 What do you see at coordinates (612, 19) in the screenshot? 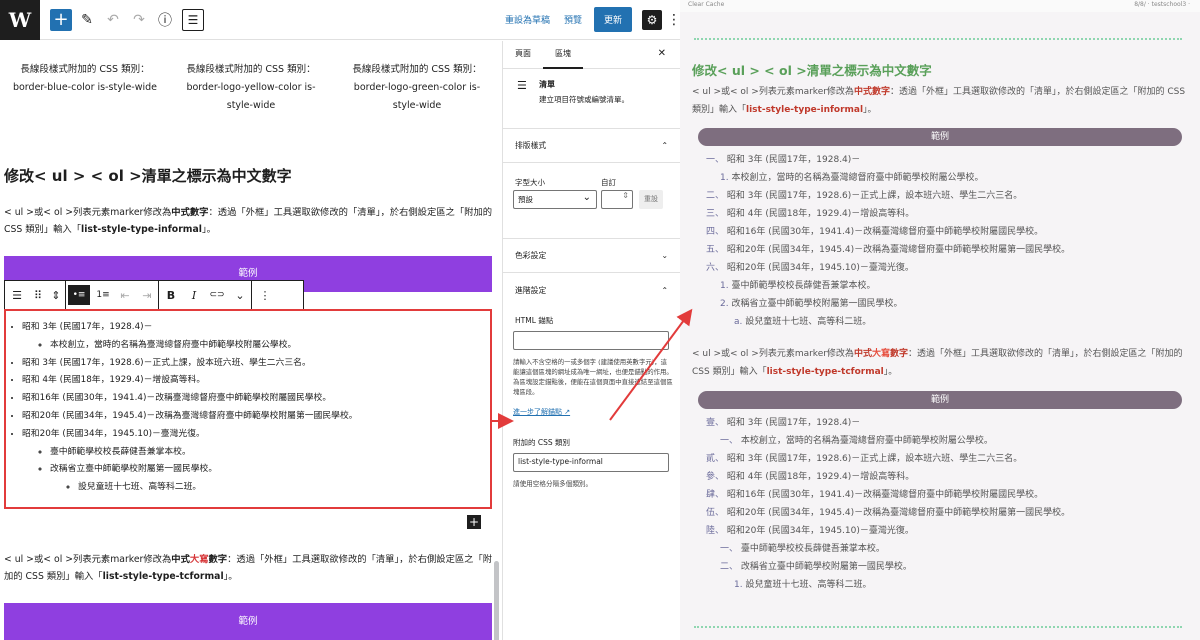
I see `update-button: 更新` at bounding box center [612, 19].